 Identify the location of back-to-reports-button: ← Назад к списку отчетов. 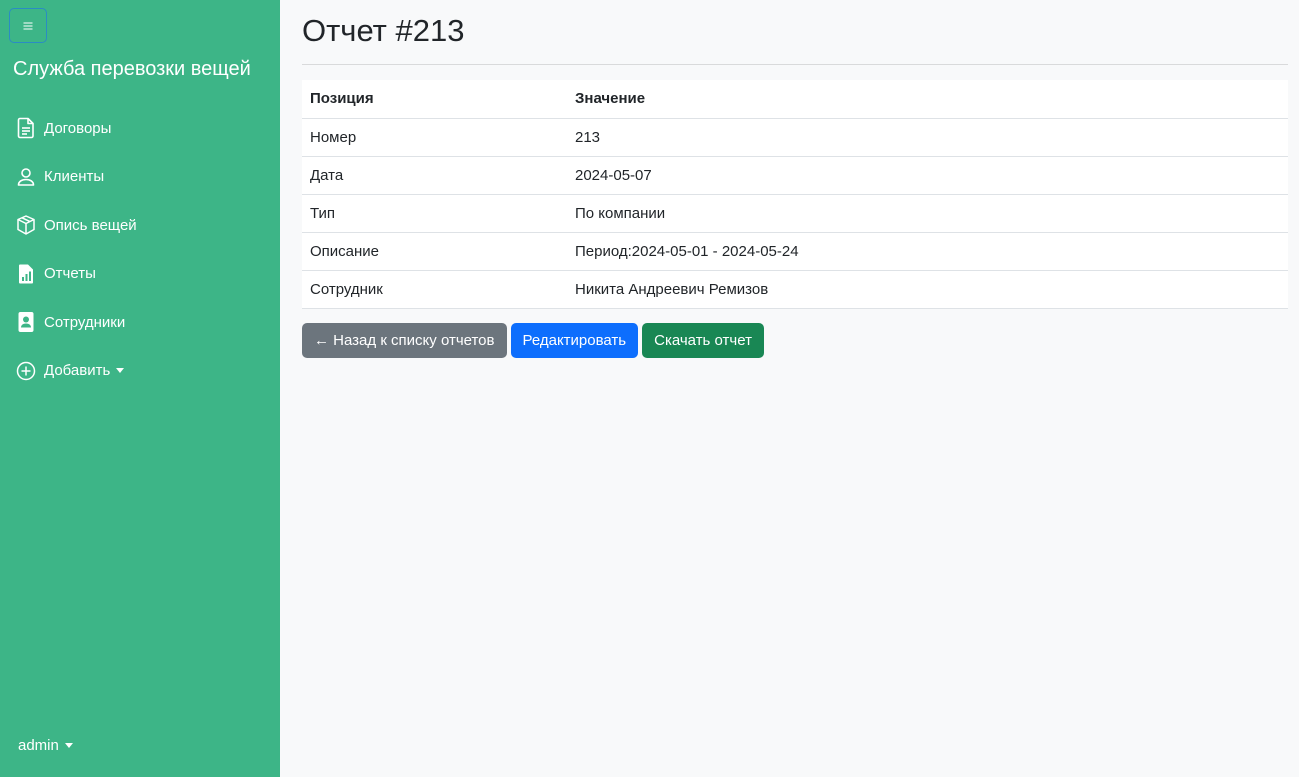
(404, 340).